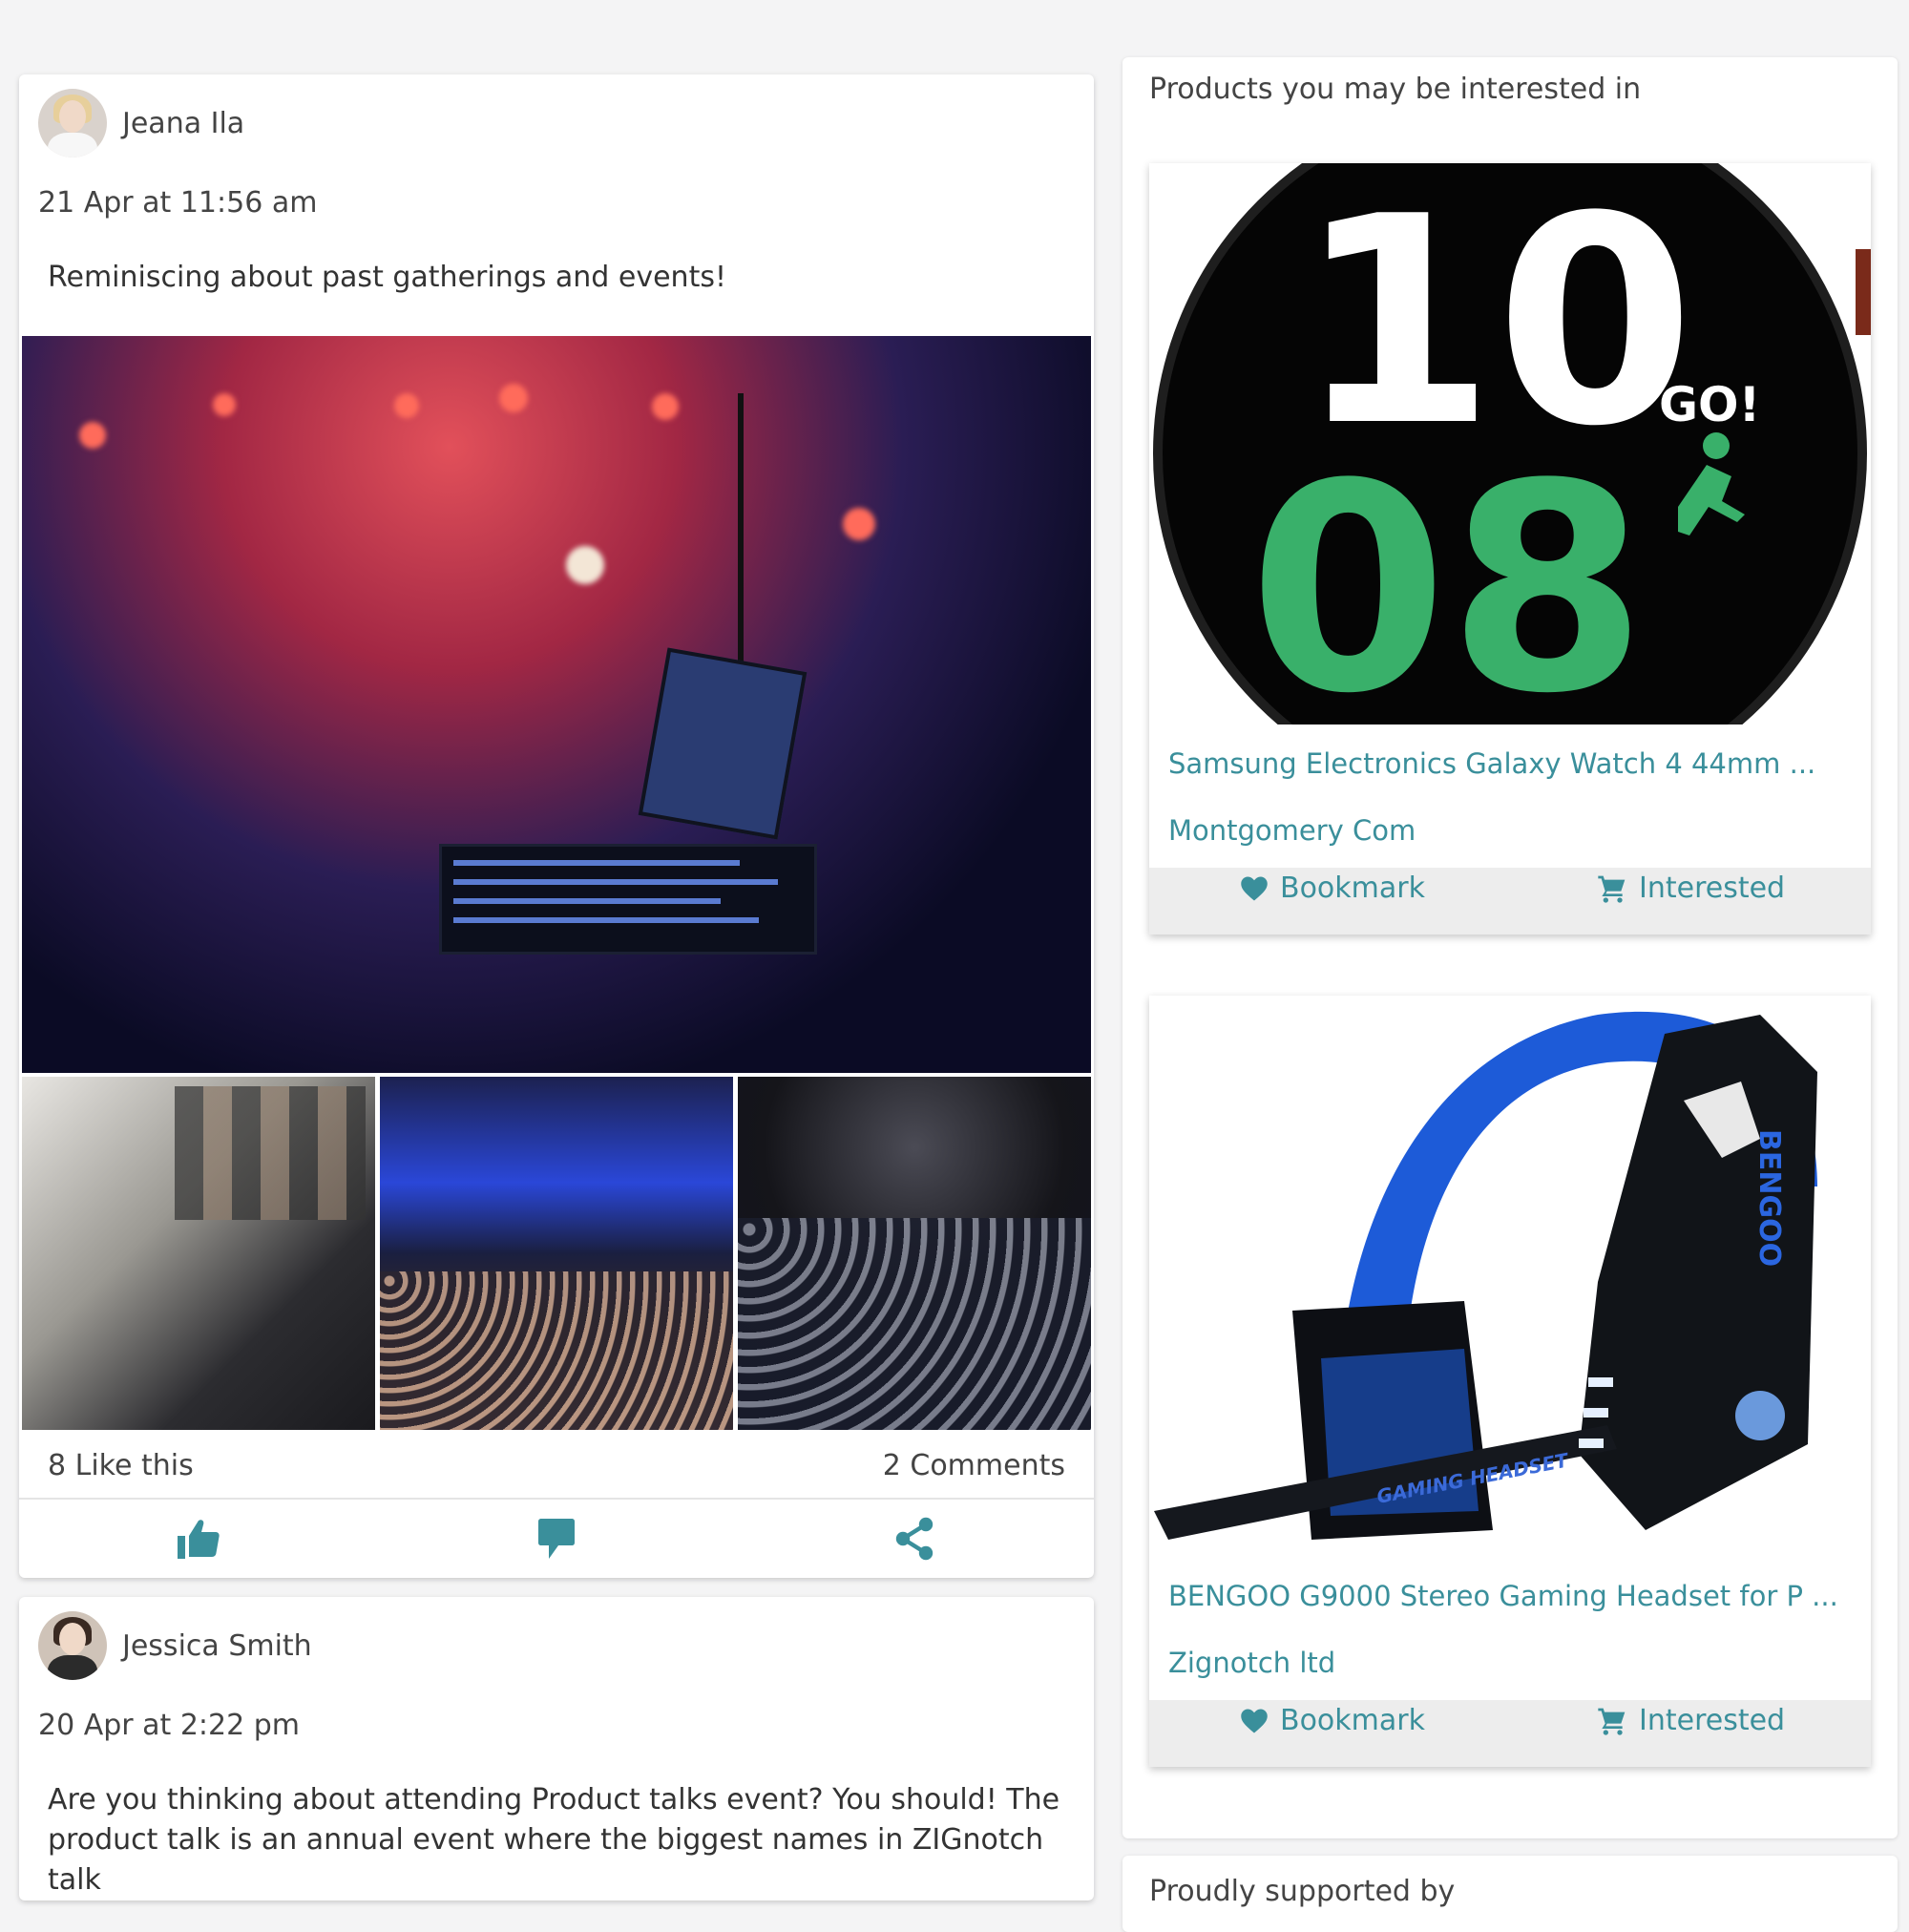  What do you see at coordinates (974, 1466) in the screenshot?
I see `comment-count: 2 Comments` at bounding box center [974, 1466].